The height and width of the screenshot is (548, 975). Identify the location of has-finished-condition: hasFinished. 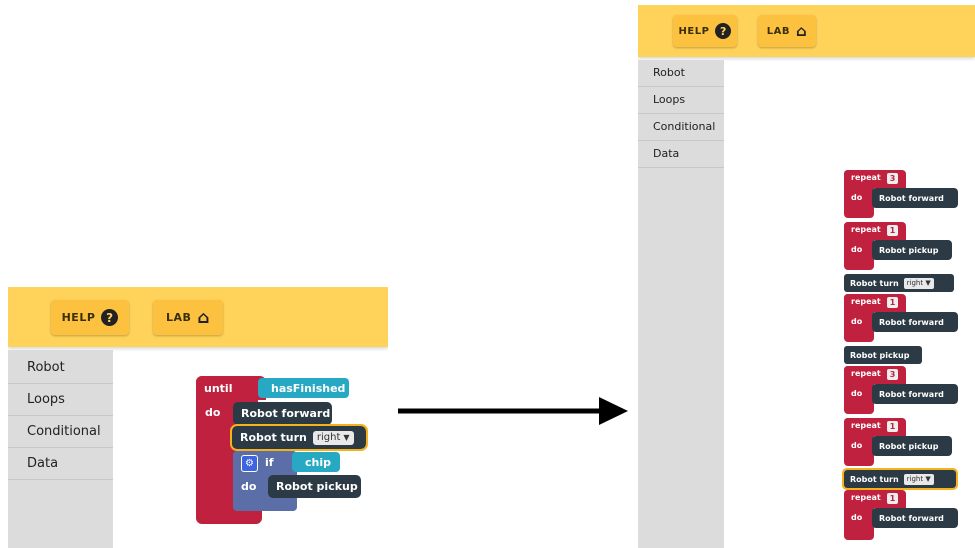
(303, 388).